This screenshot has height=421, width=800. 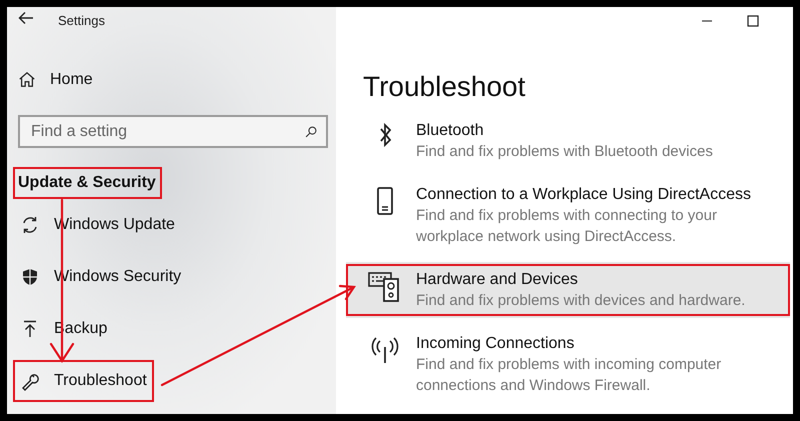 What do you see at coordinates (87, 183) in the screenshot?
I see `section-heading: Update & Security` at bounding box center [87, 183].